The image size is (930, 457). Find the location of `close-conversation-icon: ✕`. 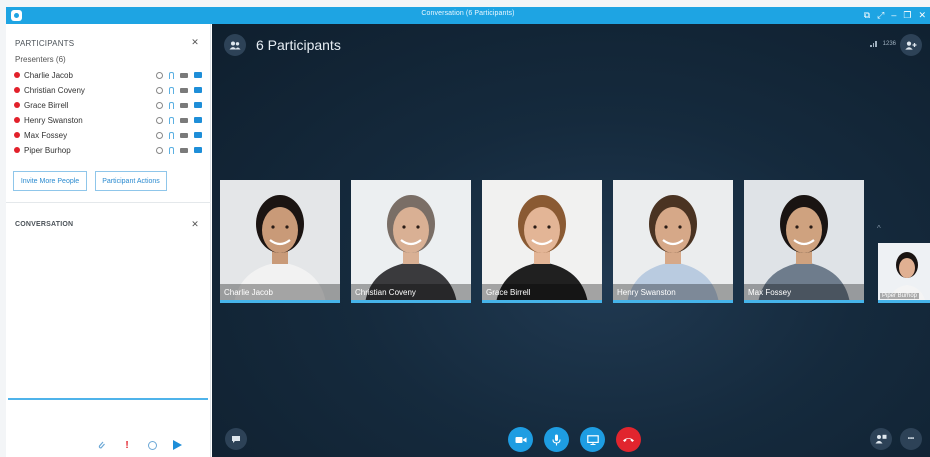

close-conversation-icon: ✕ is located at coordinates (195, 224).